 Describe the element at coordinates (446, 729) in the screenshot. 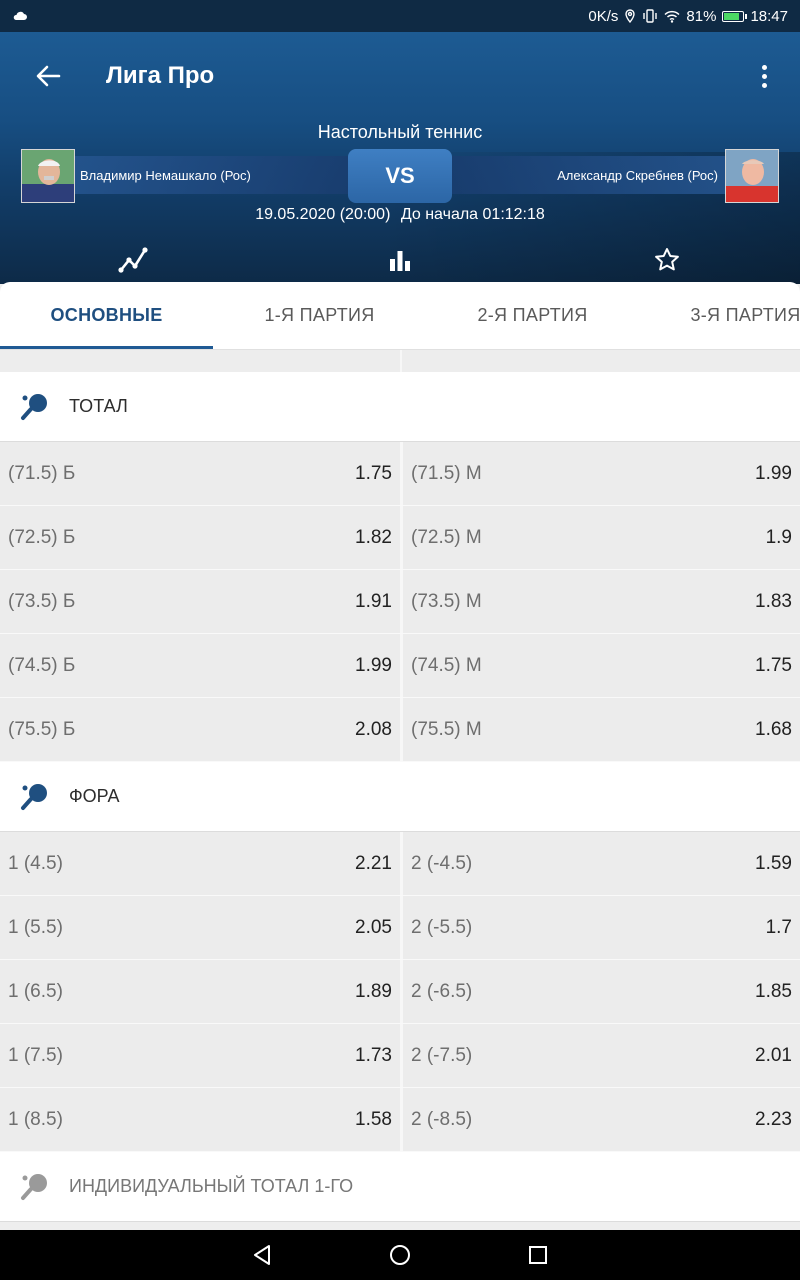

I see `odds-label: (75.5) М` at that location.